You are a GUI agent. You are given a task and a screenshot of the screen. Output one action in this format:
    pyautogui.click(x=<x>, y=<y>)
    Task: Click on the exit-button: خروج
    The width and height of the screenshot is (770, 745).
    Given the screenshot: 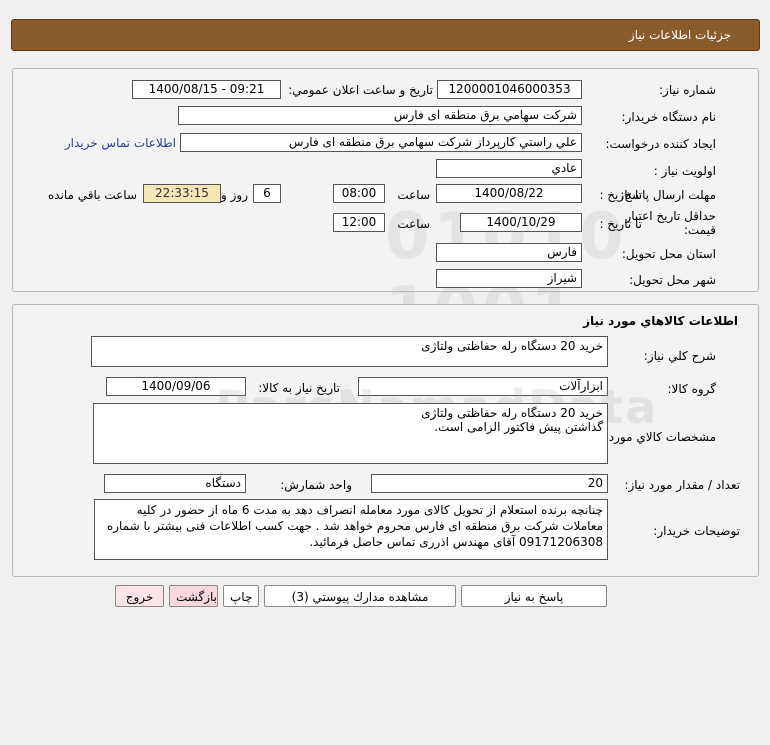 What is the action you would take?
    pyautogui.click(x=139, y=596)
    